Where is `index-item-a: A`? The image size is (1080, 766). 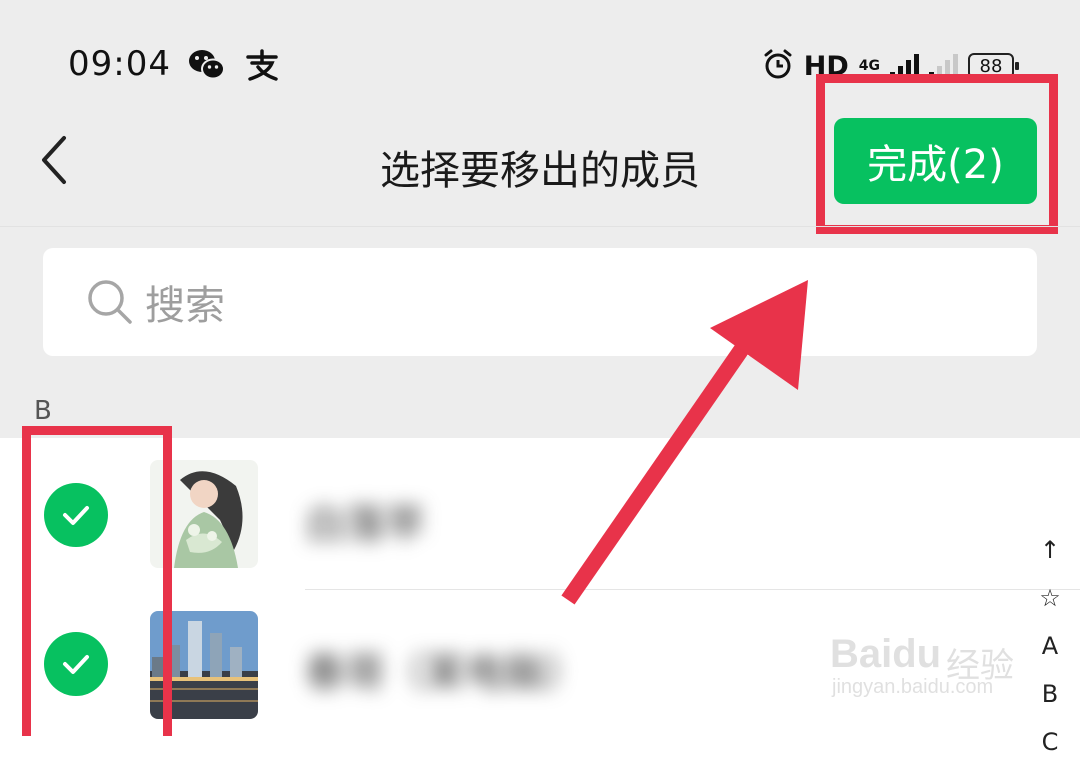
index-item-a: A is located at coordinates (1050, 646).